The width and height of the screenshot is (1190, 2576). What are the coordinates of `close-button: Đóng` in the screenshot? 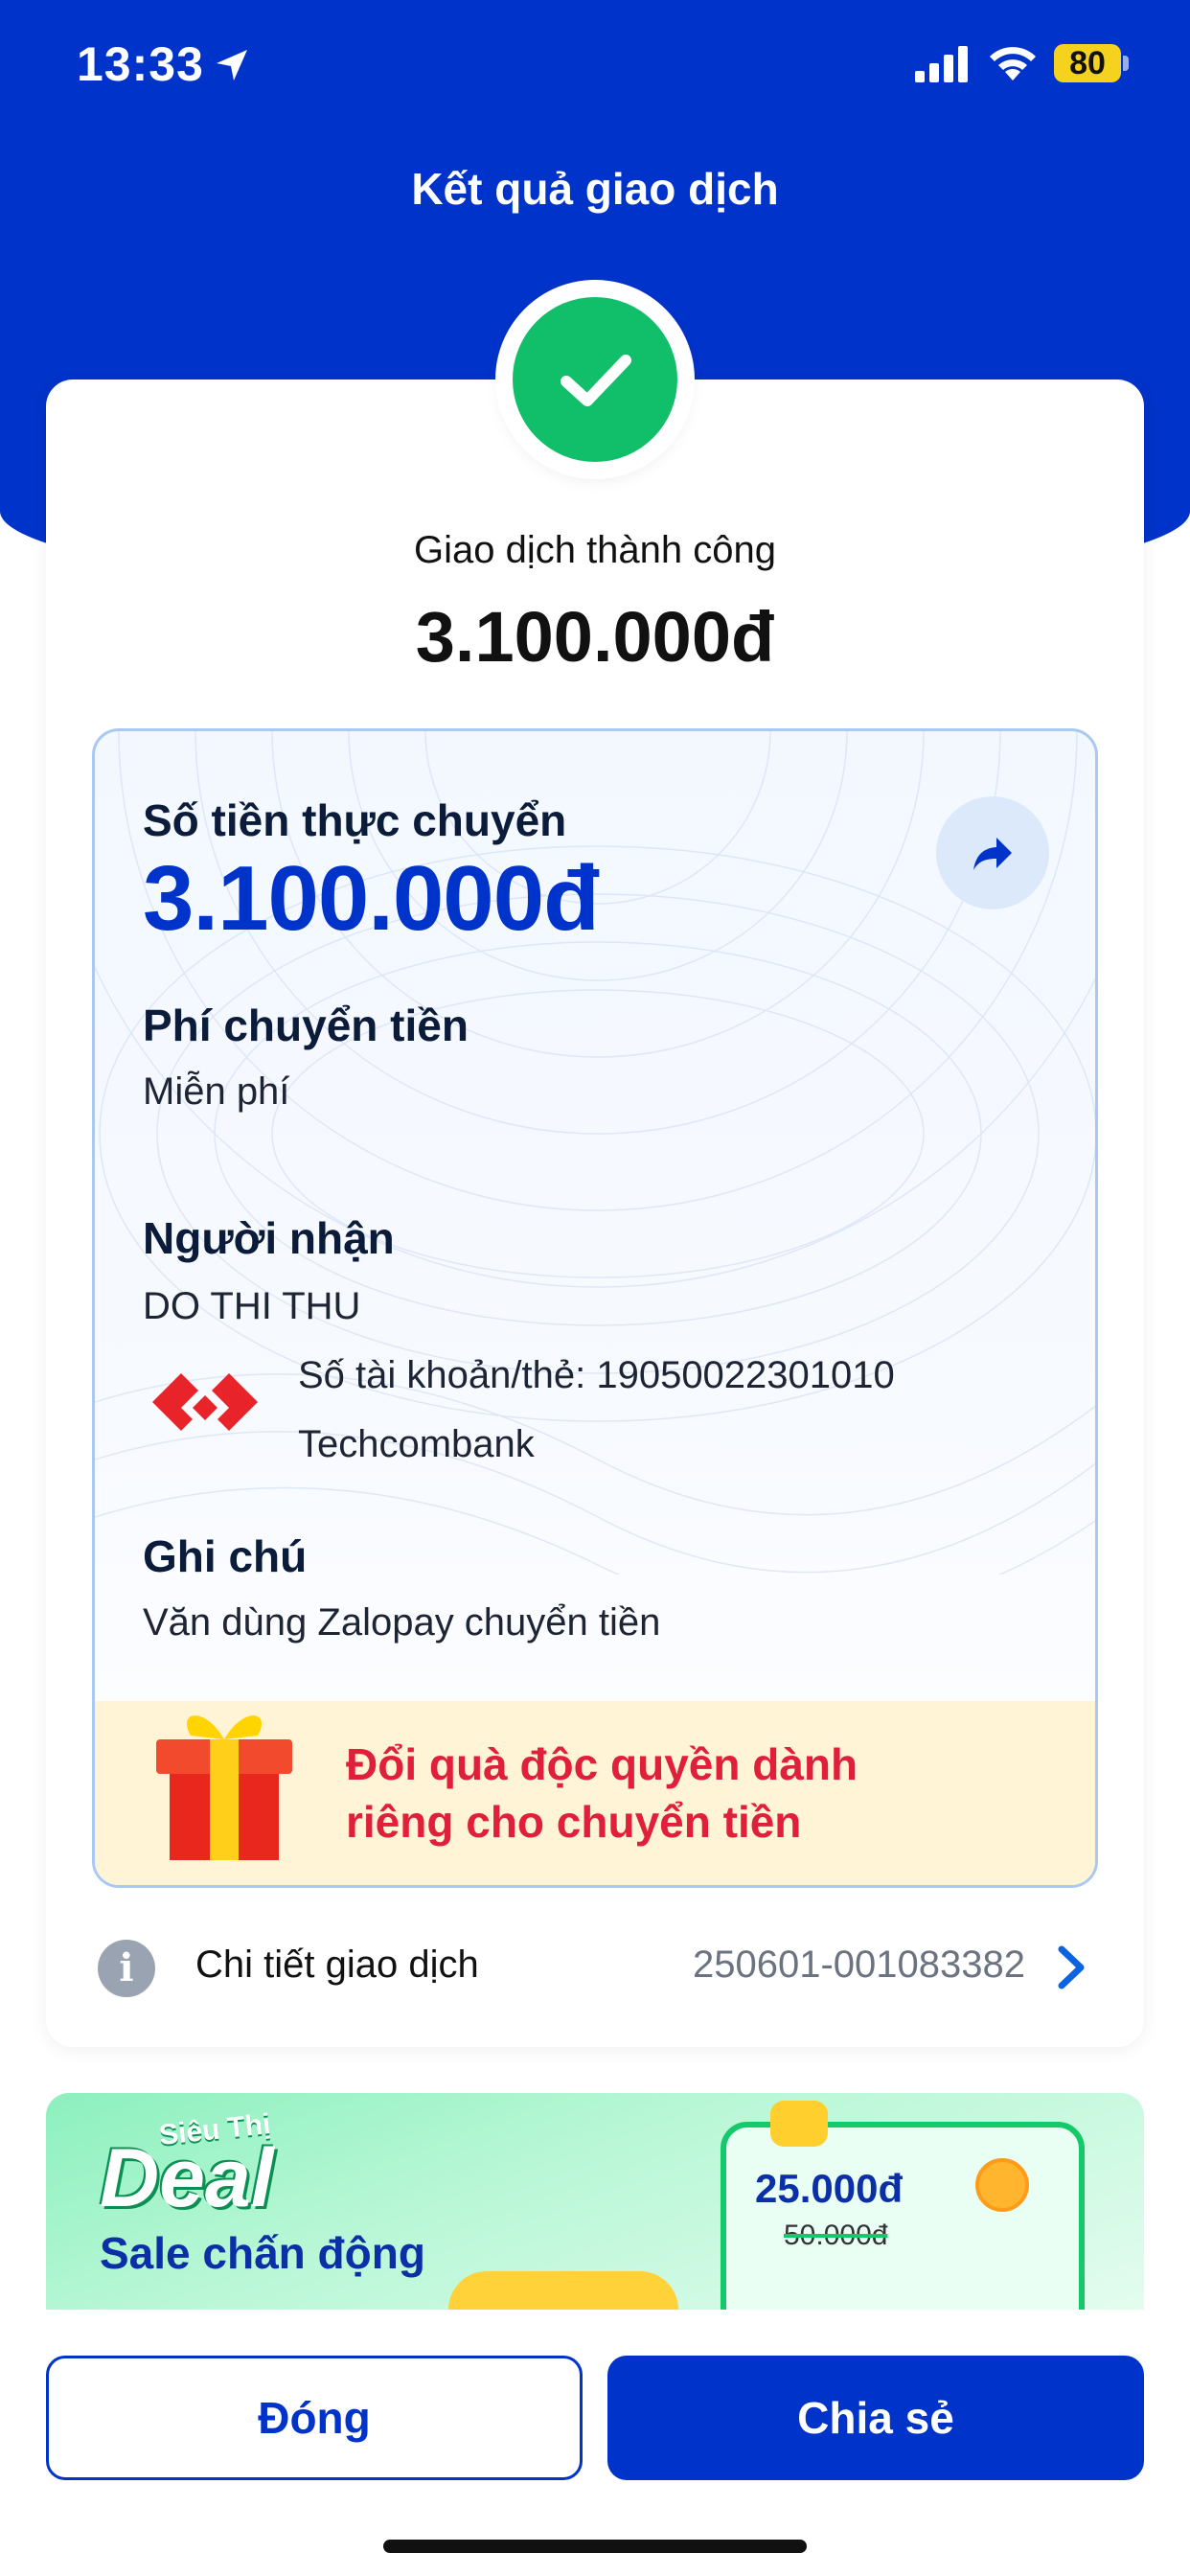 It's located at (315, 2418).